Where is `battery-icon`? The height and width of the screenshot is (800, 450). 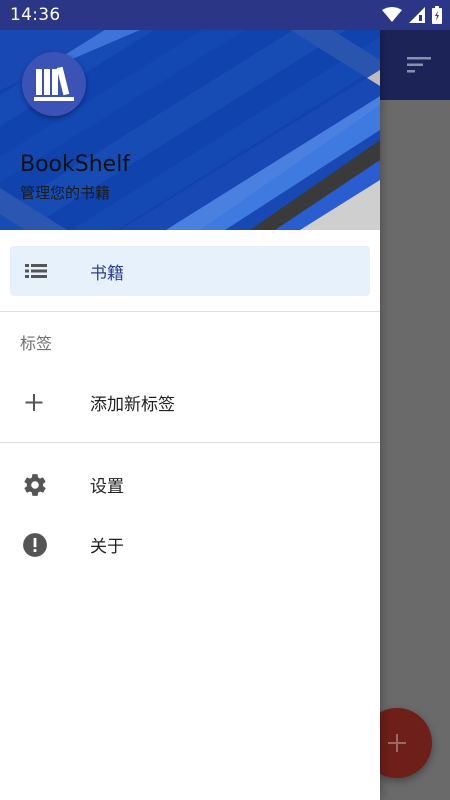 battery-icon is located at coordinates (437, 17).